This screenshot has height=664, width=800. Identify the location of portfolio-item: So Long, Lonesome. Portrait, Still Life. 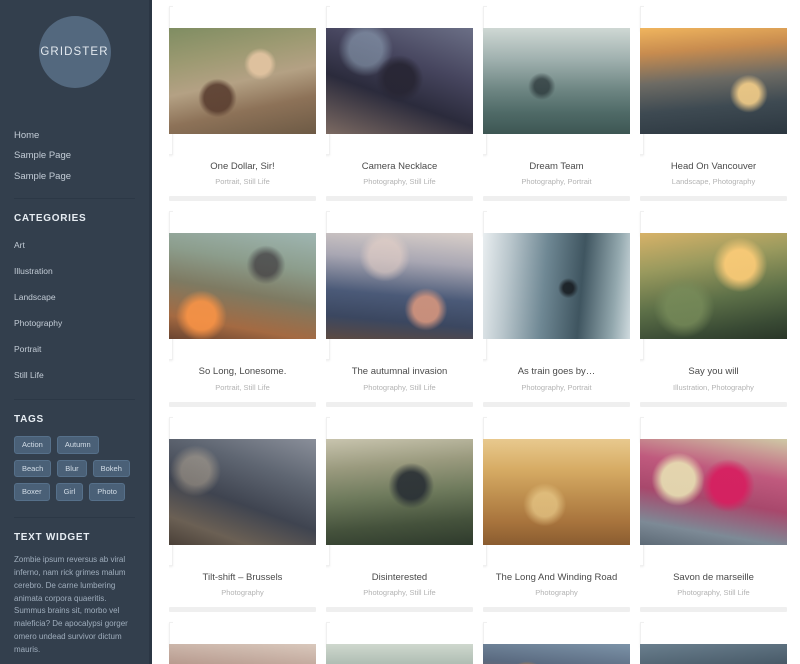
(242, 315).